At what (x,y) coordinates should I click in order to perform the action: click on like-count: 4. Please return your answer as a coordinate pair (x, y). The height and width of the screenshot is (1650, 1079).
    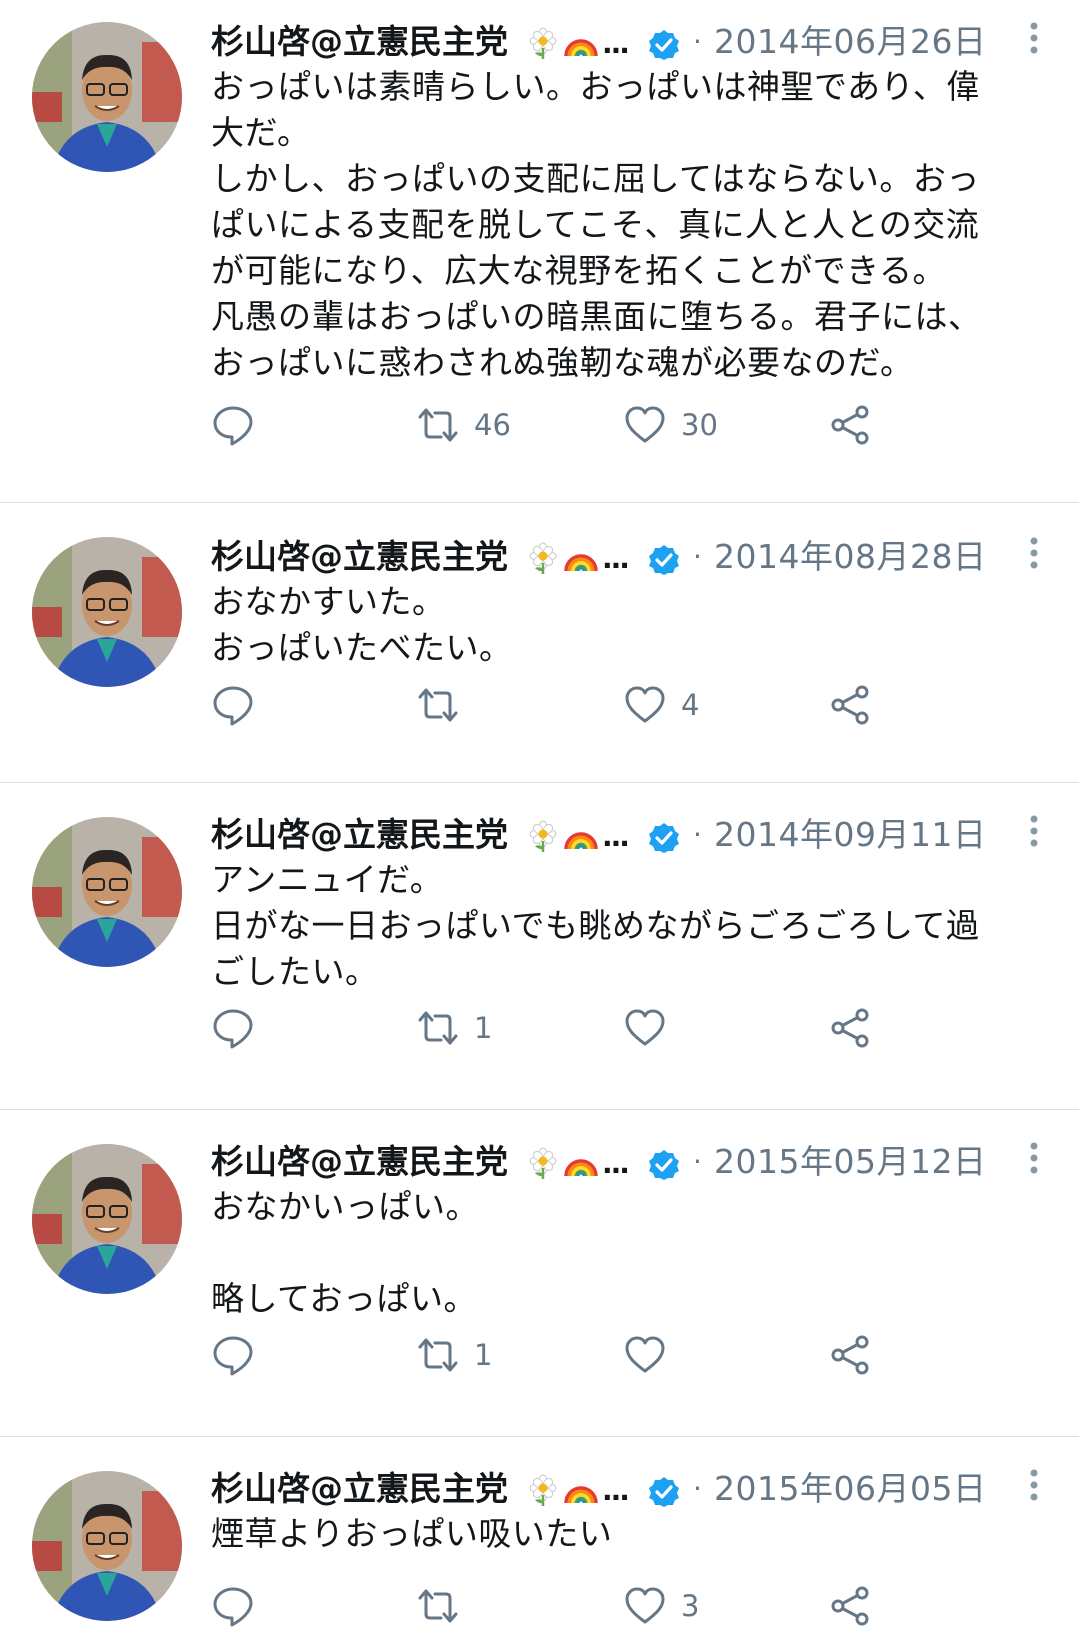
    Looking at the image, I should click on (690, 705).